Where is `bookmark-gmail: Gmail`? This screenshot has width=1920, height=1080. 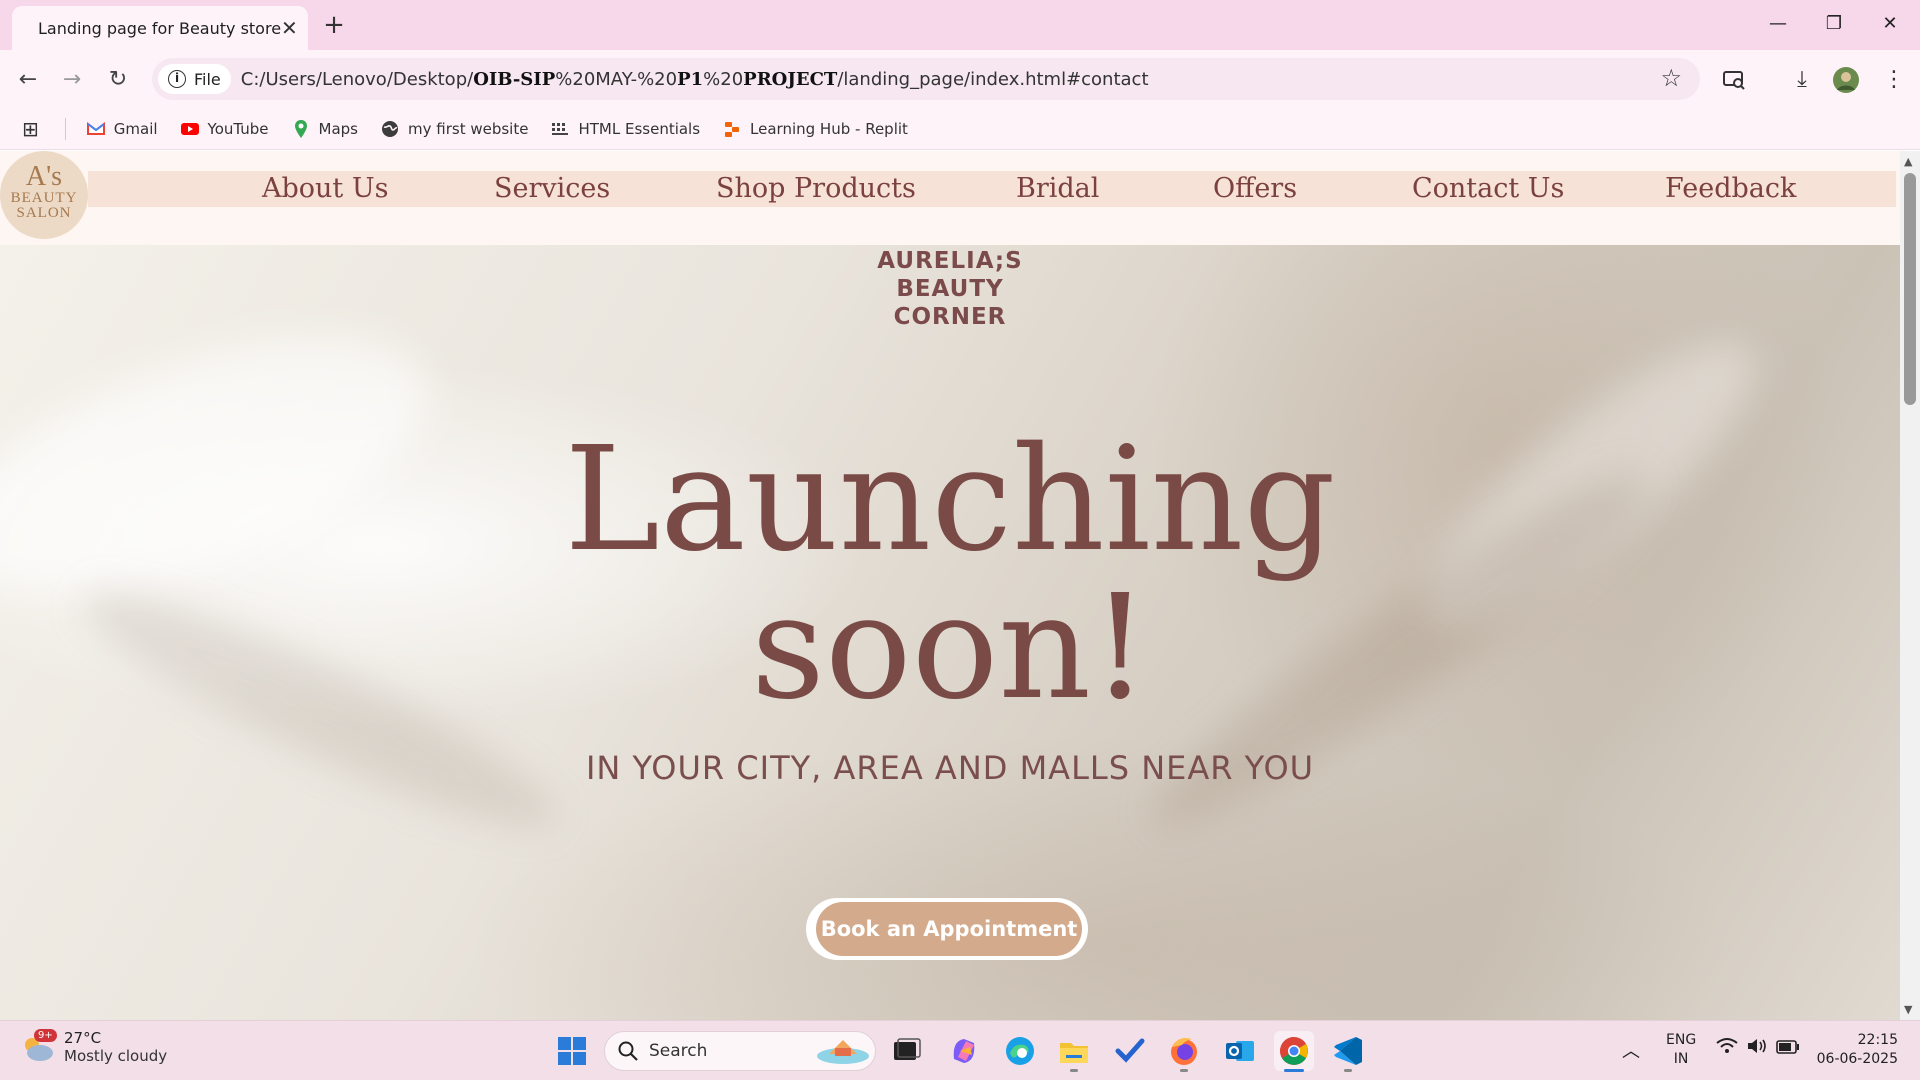 bookmark-gmail: Gmail is located at coordinates (122, 129).